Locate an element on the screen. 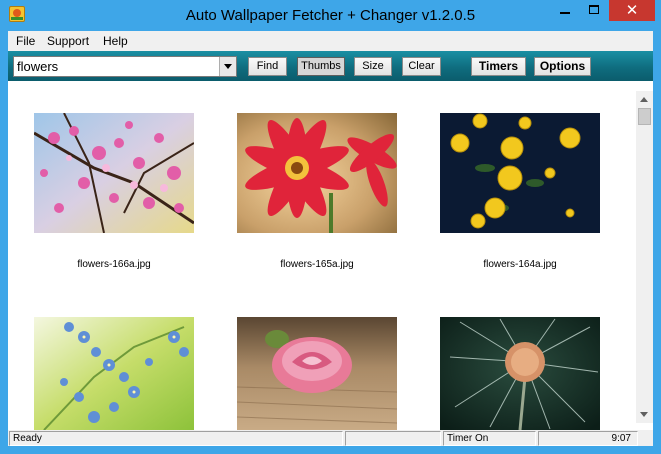 The height and width of the screenshot is (454, 661). vertical-scrollbar is located at coordinates (644, 257).